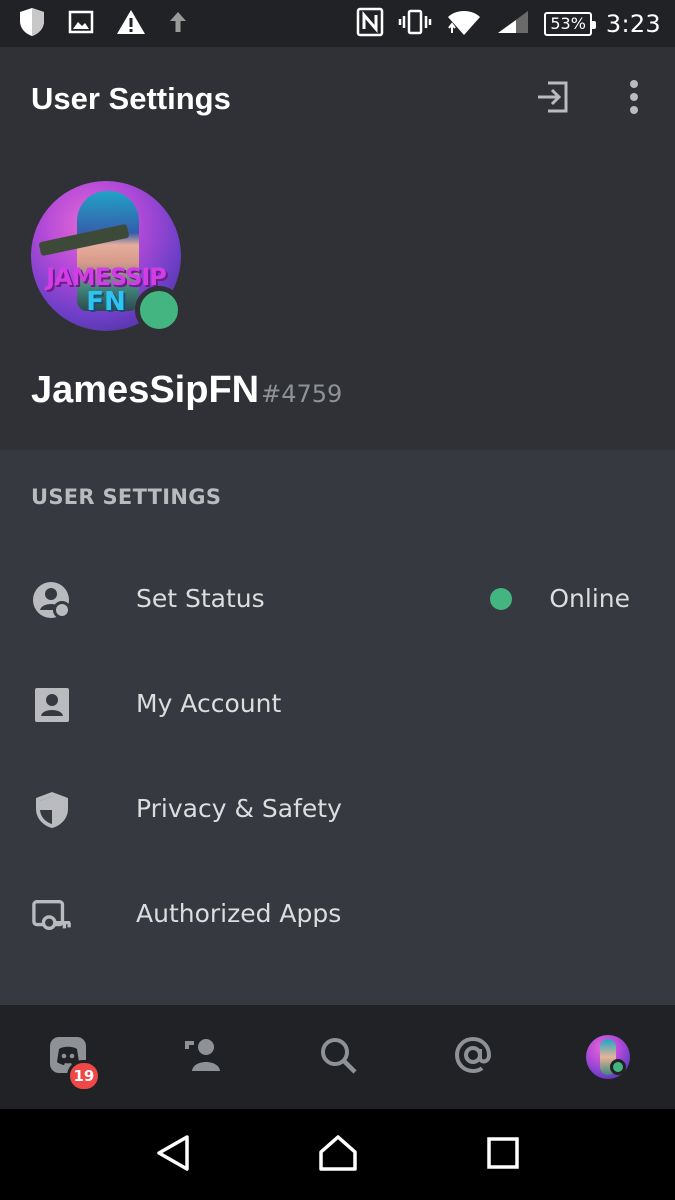 The height and width of the screenshot is (1200, 675). I want to click on wifi-icon, so click(464, 24).